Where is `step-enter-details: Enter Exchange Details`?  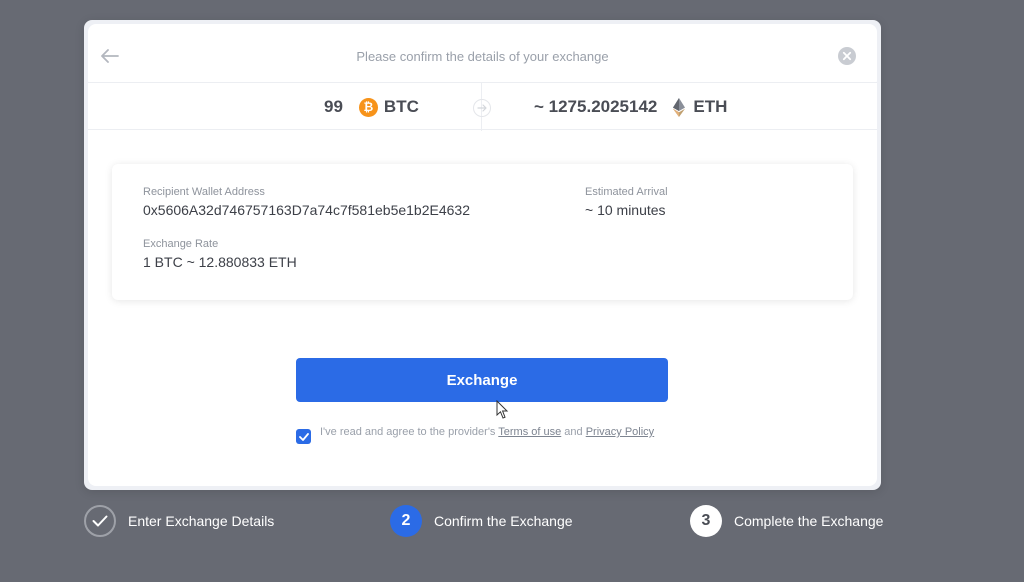 step-enter-details: Enter Exchange Details is located at coordinates (179, 521).